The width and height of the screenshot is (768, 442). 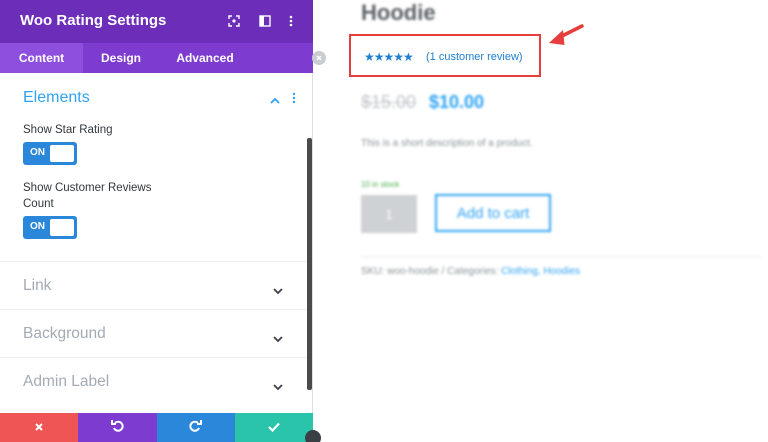 I want to click on tab-design: Design, so click(x=121, y=58).